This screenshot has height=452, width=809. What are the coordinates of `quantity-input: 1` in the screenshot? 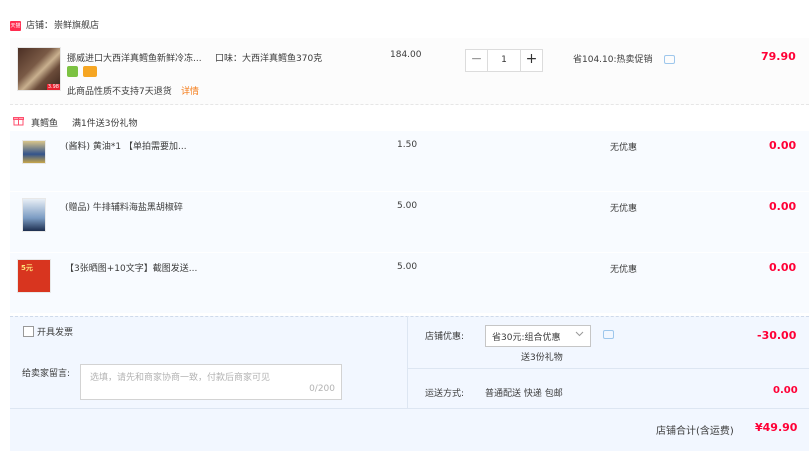 It's located at (504, 60).